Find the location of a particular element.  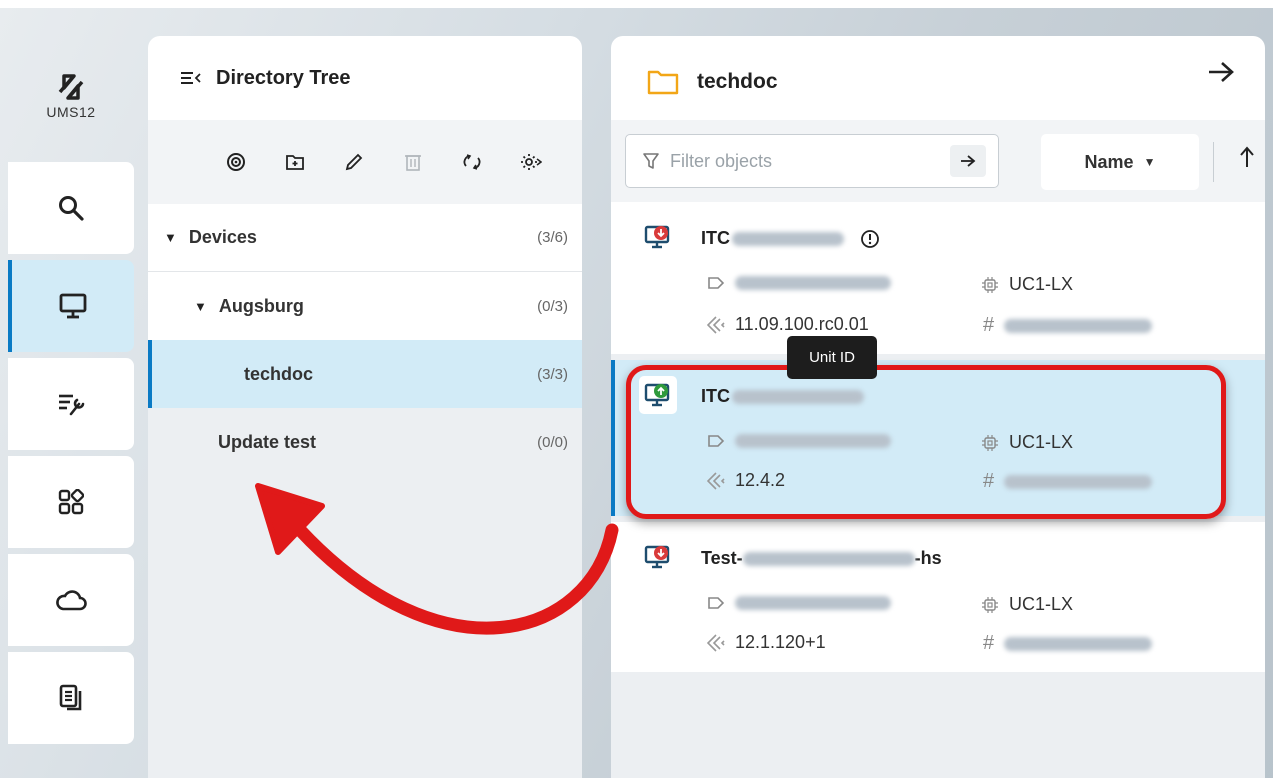

content-toolbar: Name ▼ is located at coordinates (938, 161).